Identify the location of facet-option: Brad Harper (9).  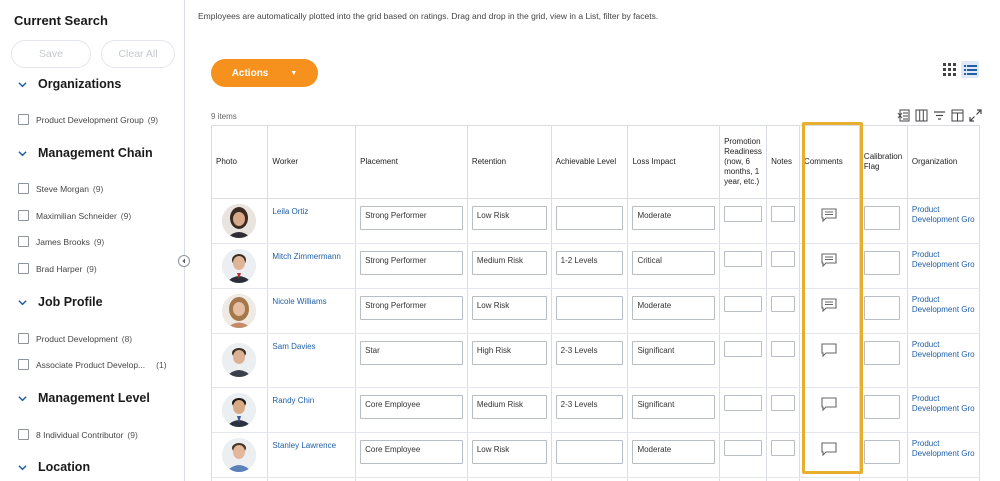
(57, 268).